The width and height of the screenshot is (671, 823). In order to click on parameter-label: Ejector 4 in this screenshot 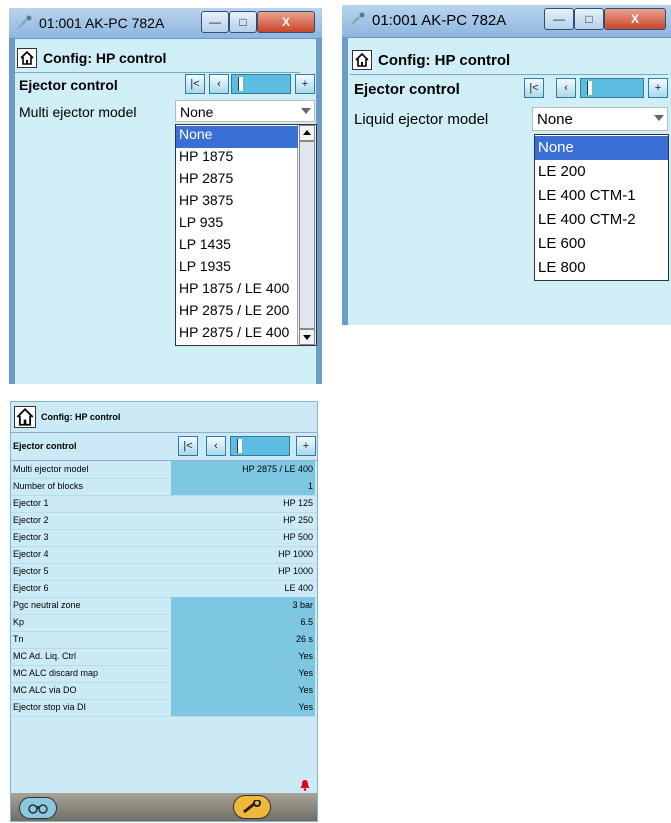, I will do `click(31, 554)`.